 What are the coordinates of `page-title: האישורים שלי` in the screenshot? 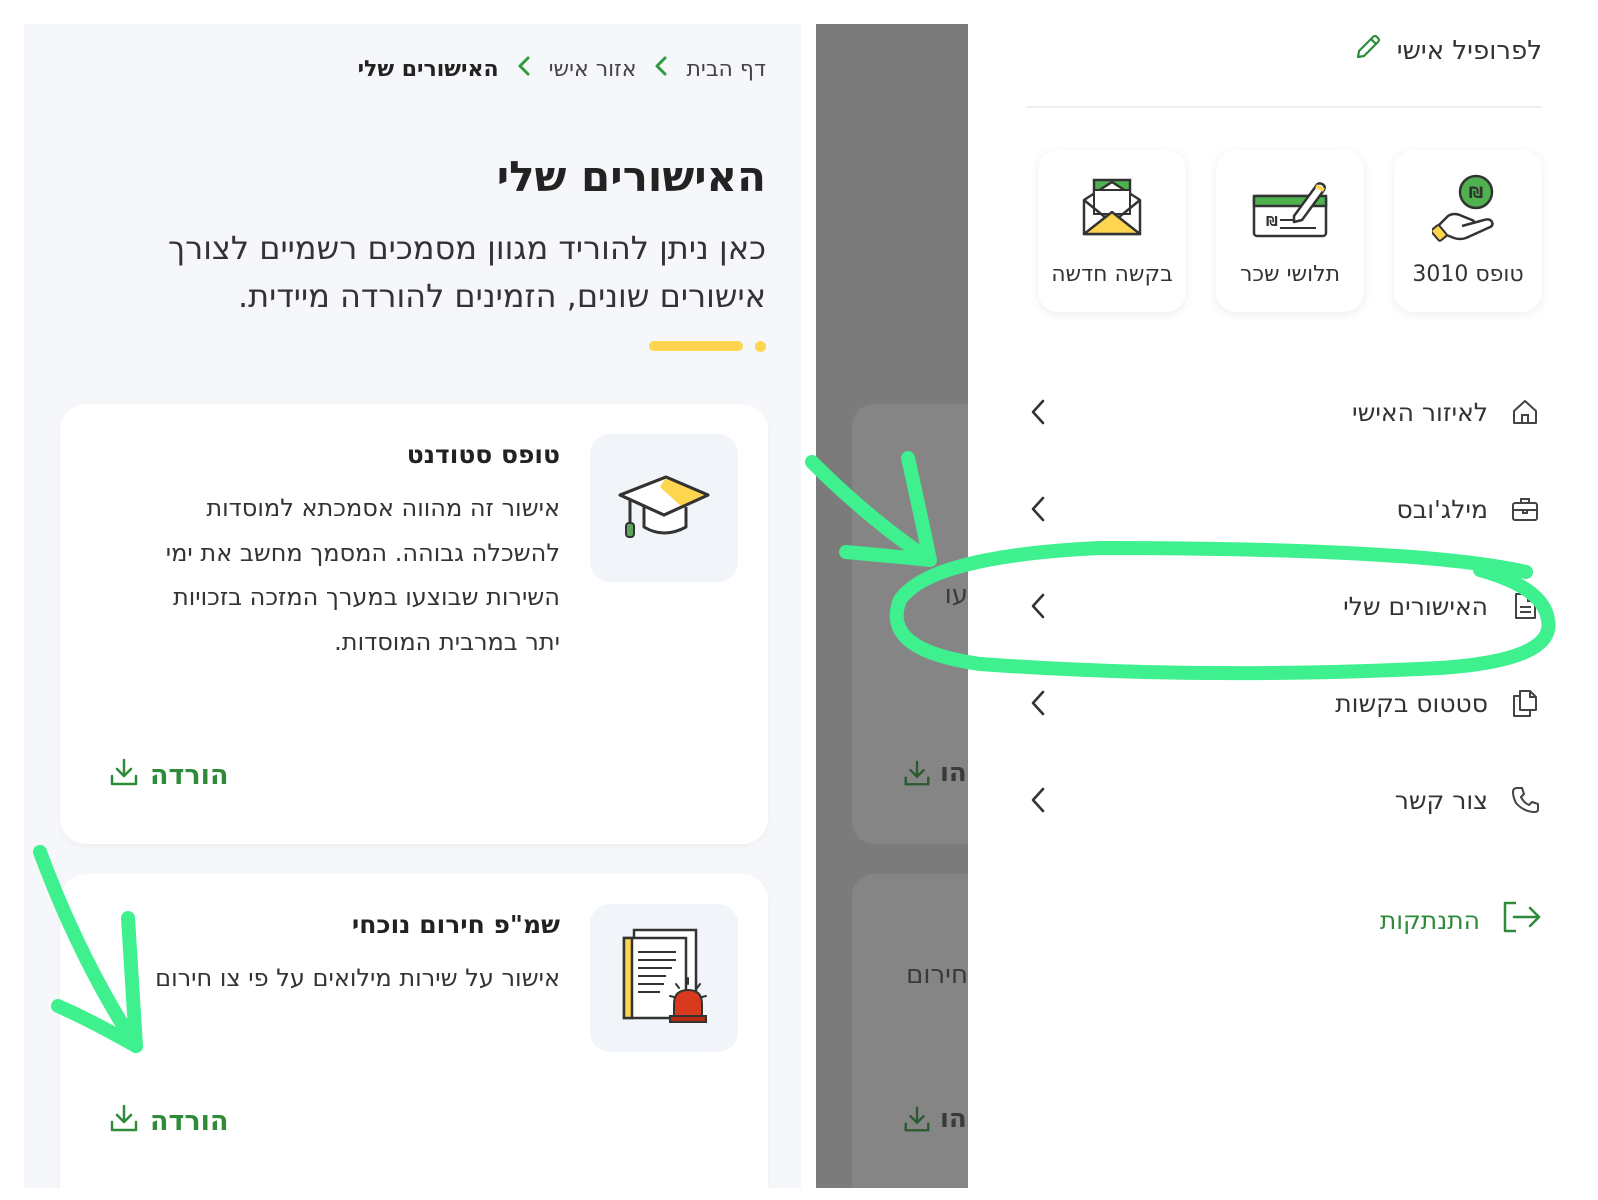 It's located at (631, 176).